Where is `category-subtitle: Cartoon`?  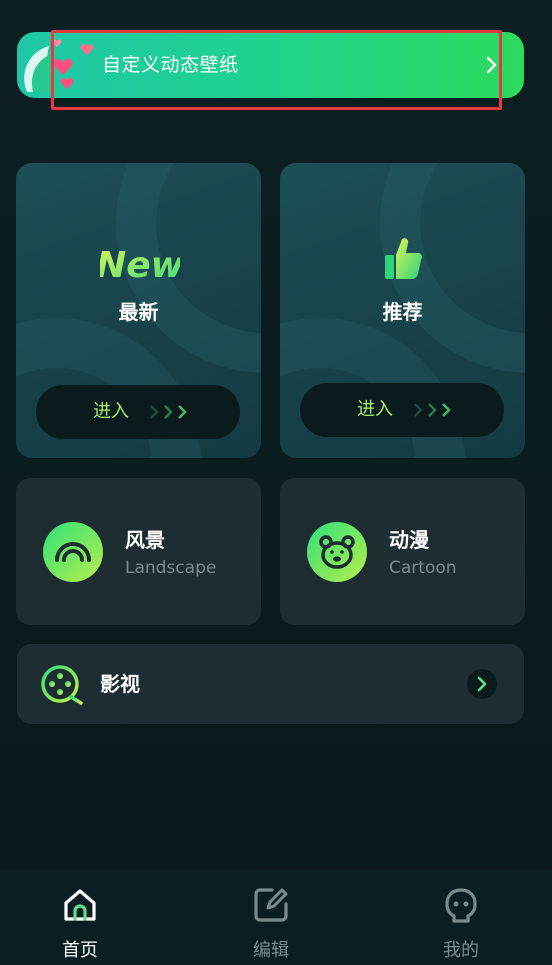
category-subtitle: Cartoon is located at coordinates (423, 568).